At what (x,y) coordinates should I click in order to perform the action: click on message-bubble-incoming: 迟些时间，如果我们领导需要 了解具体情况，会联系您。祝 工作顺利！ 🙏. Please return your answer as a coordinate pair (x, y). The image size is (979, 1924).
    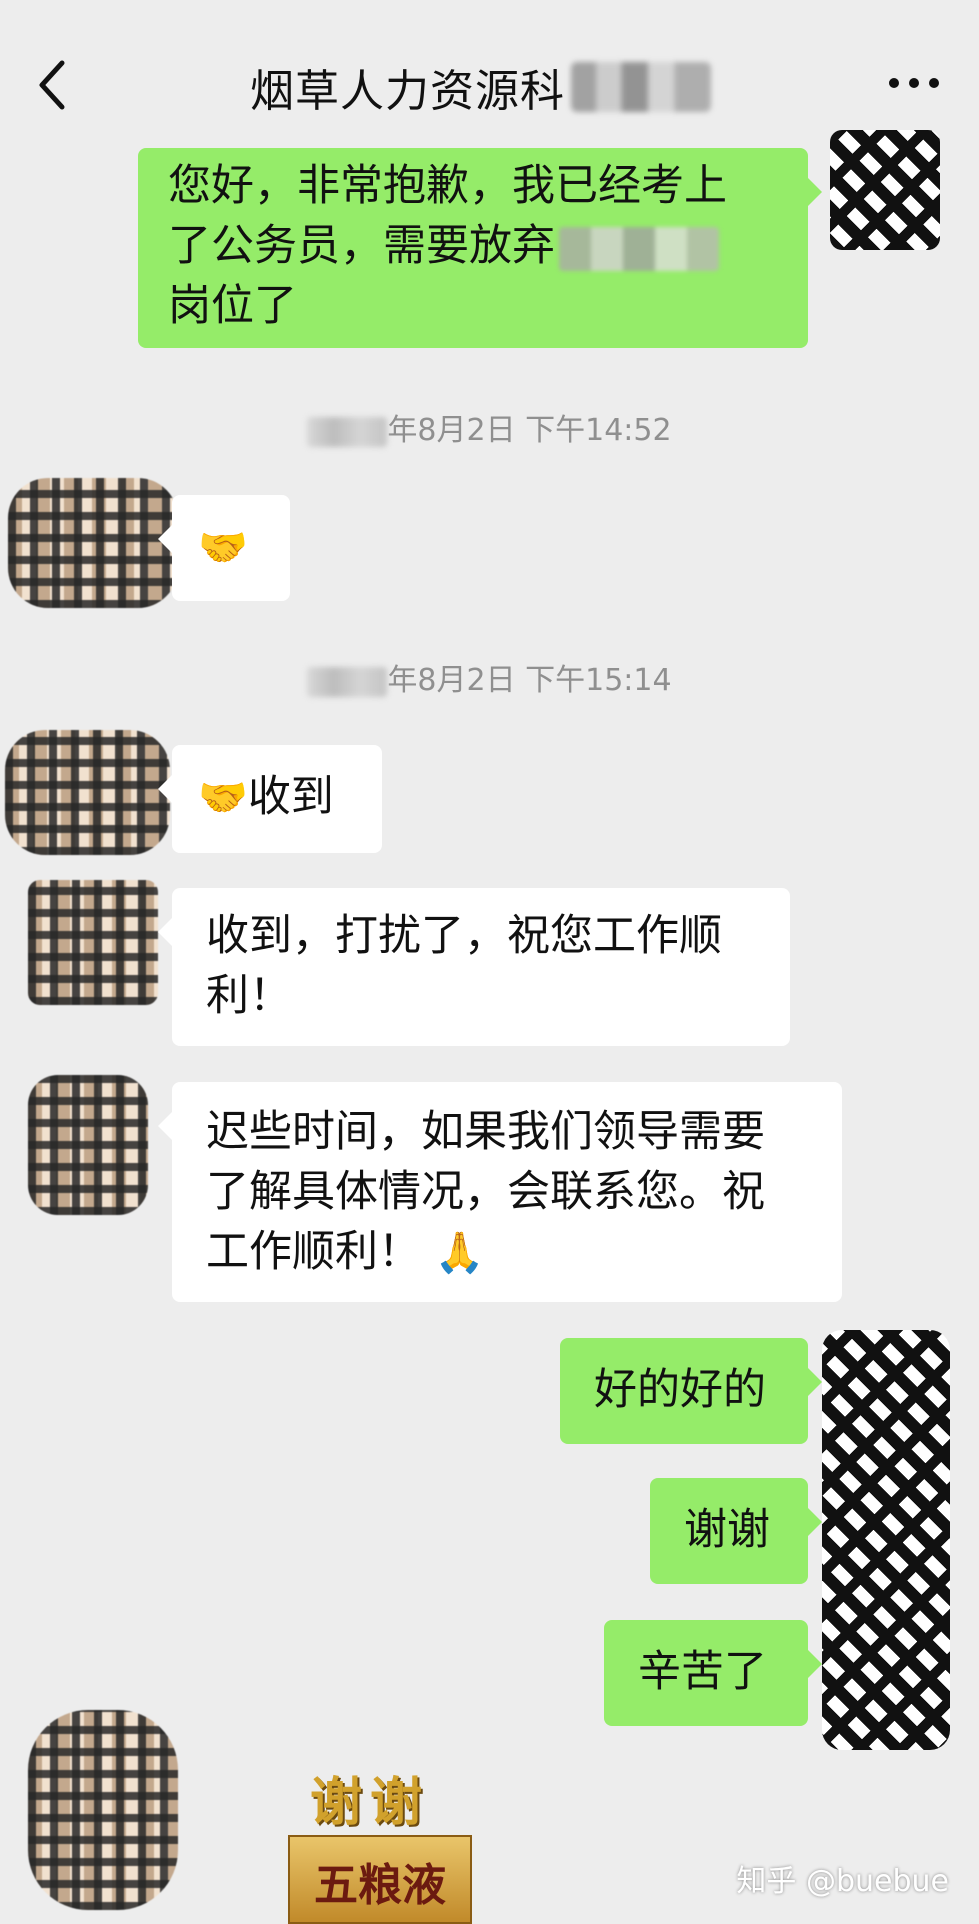
    Looking at the image, I should click on (500, 1192).